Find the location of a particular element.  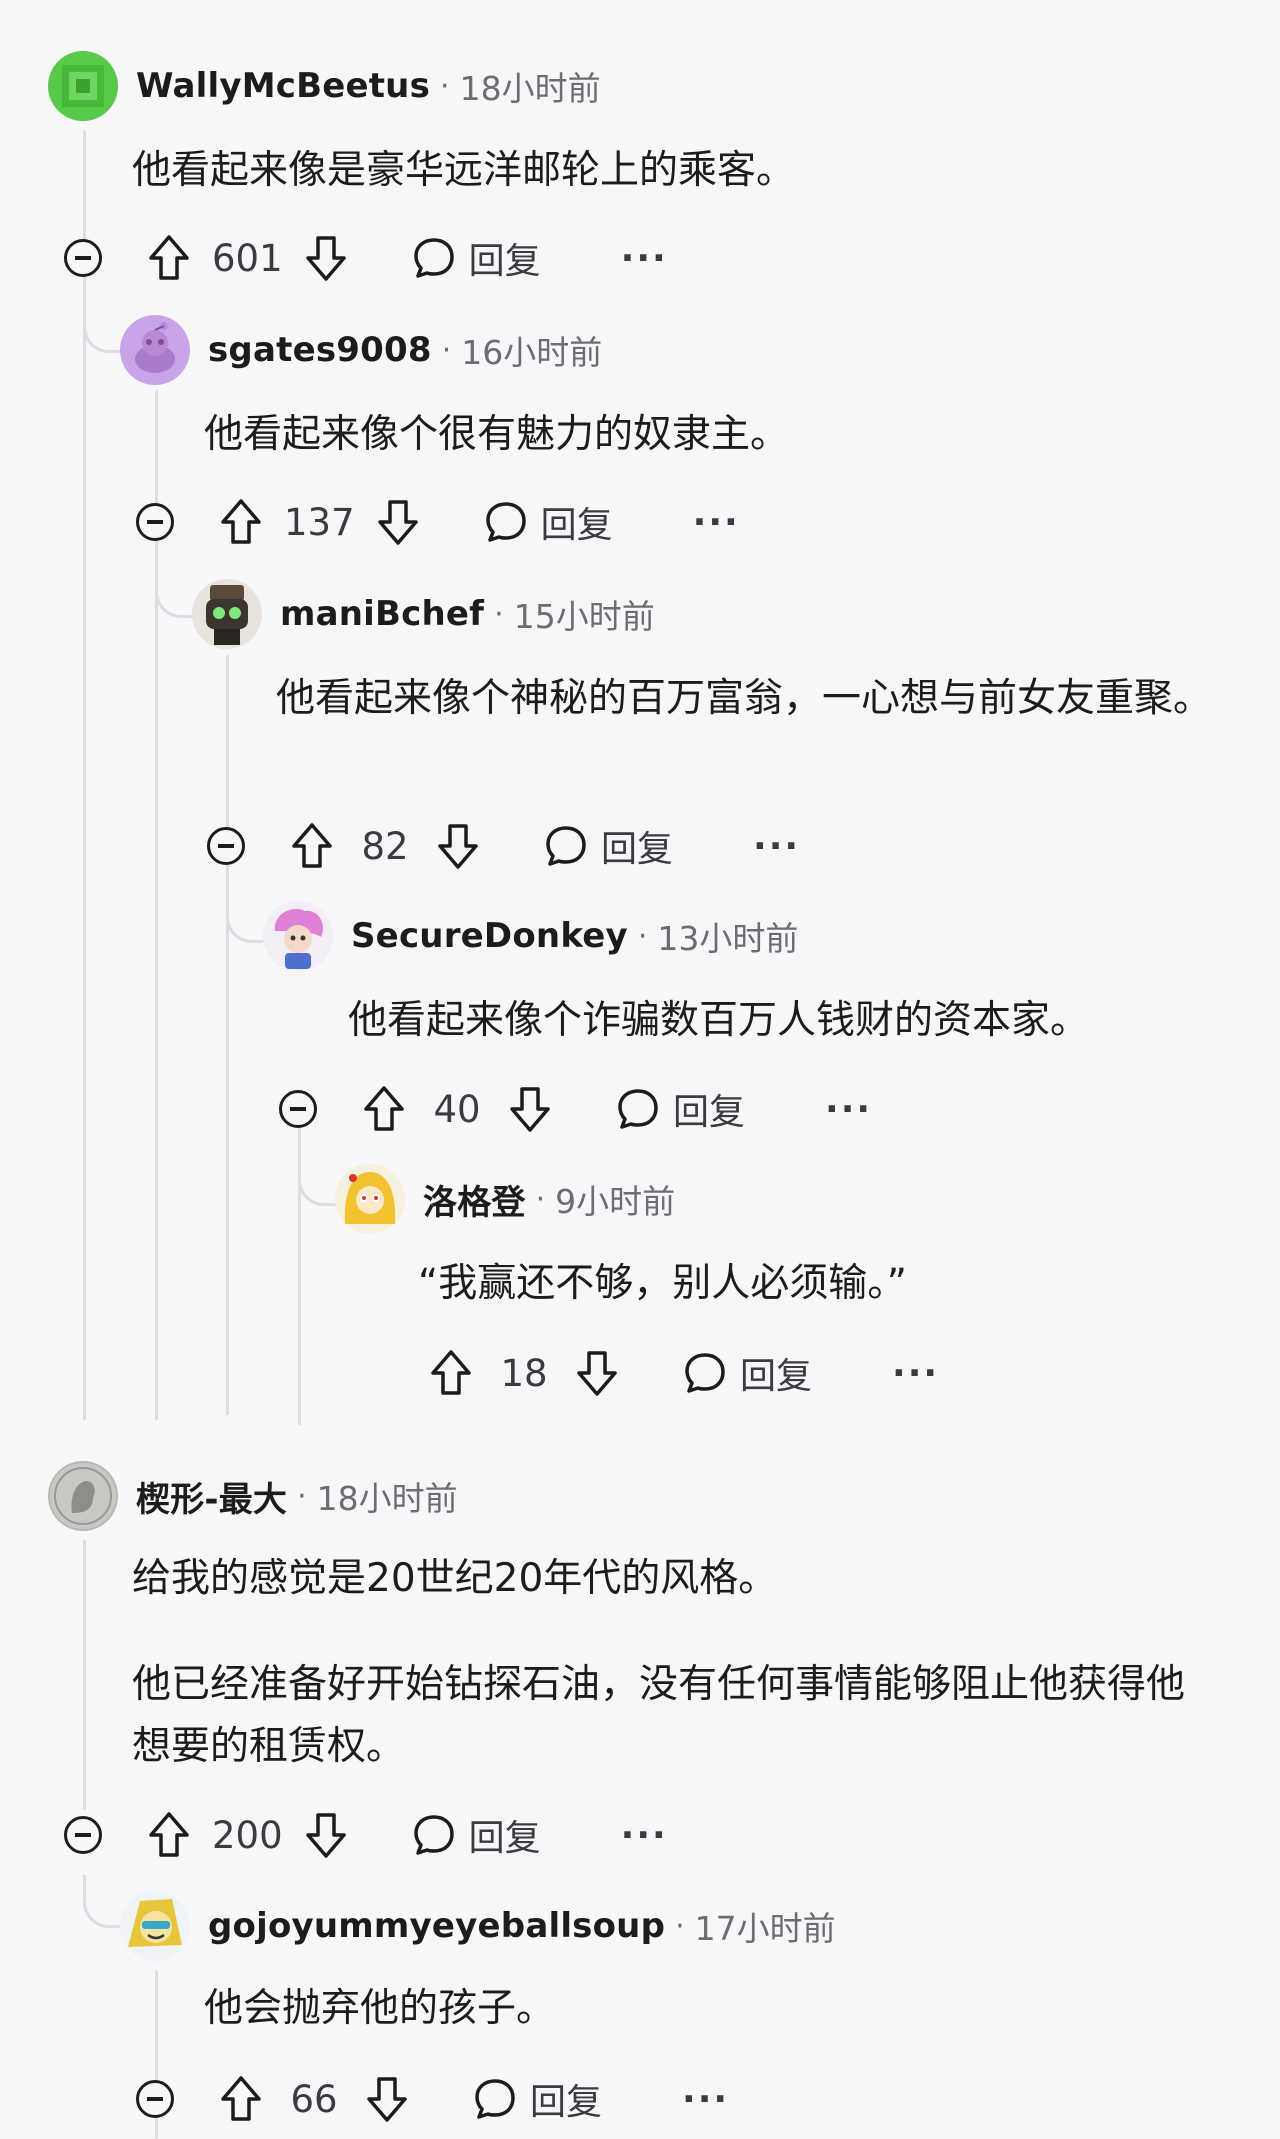

snoo-default-avatar is located at coordinates (155, 350).